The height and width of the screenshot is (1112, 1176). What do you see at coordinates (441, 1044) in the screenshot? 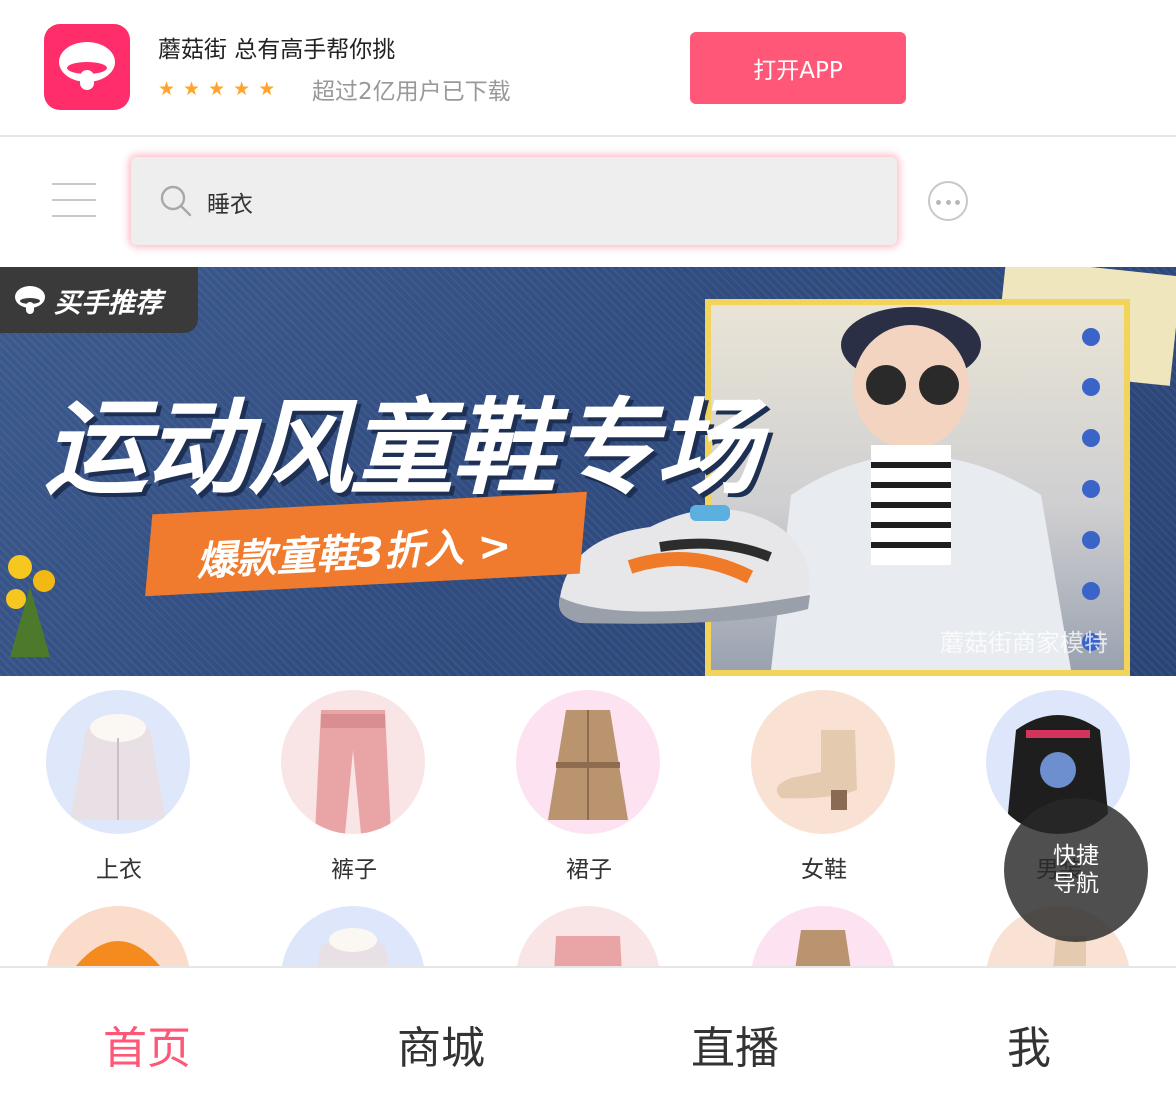
I see `tab-mall: 商城` at bounding box center [441, 1044].